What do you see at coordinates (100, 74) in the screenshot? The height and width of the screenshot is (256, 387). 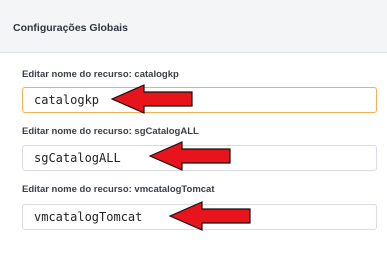 I see `field-label-catalogkp: Editar nome do recurso: catalogkp` at bounding box center [100, 74].